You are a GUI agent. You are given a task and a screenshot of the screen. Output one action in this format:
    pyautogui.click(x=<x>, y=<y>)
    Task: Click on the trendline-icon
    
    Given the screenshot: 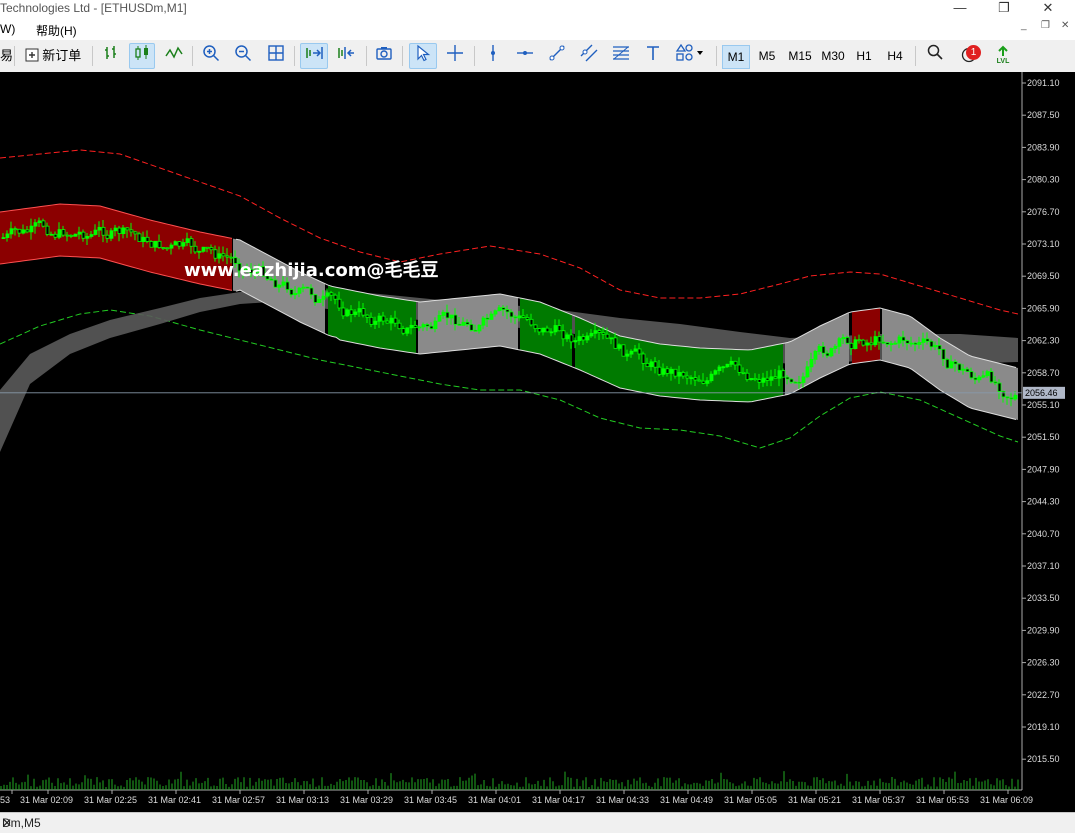 What is the action you would take?
    pyautogui.click(x=557, y=53)
    